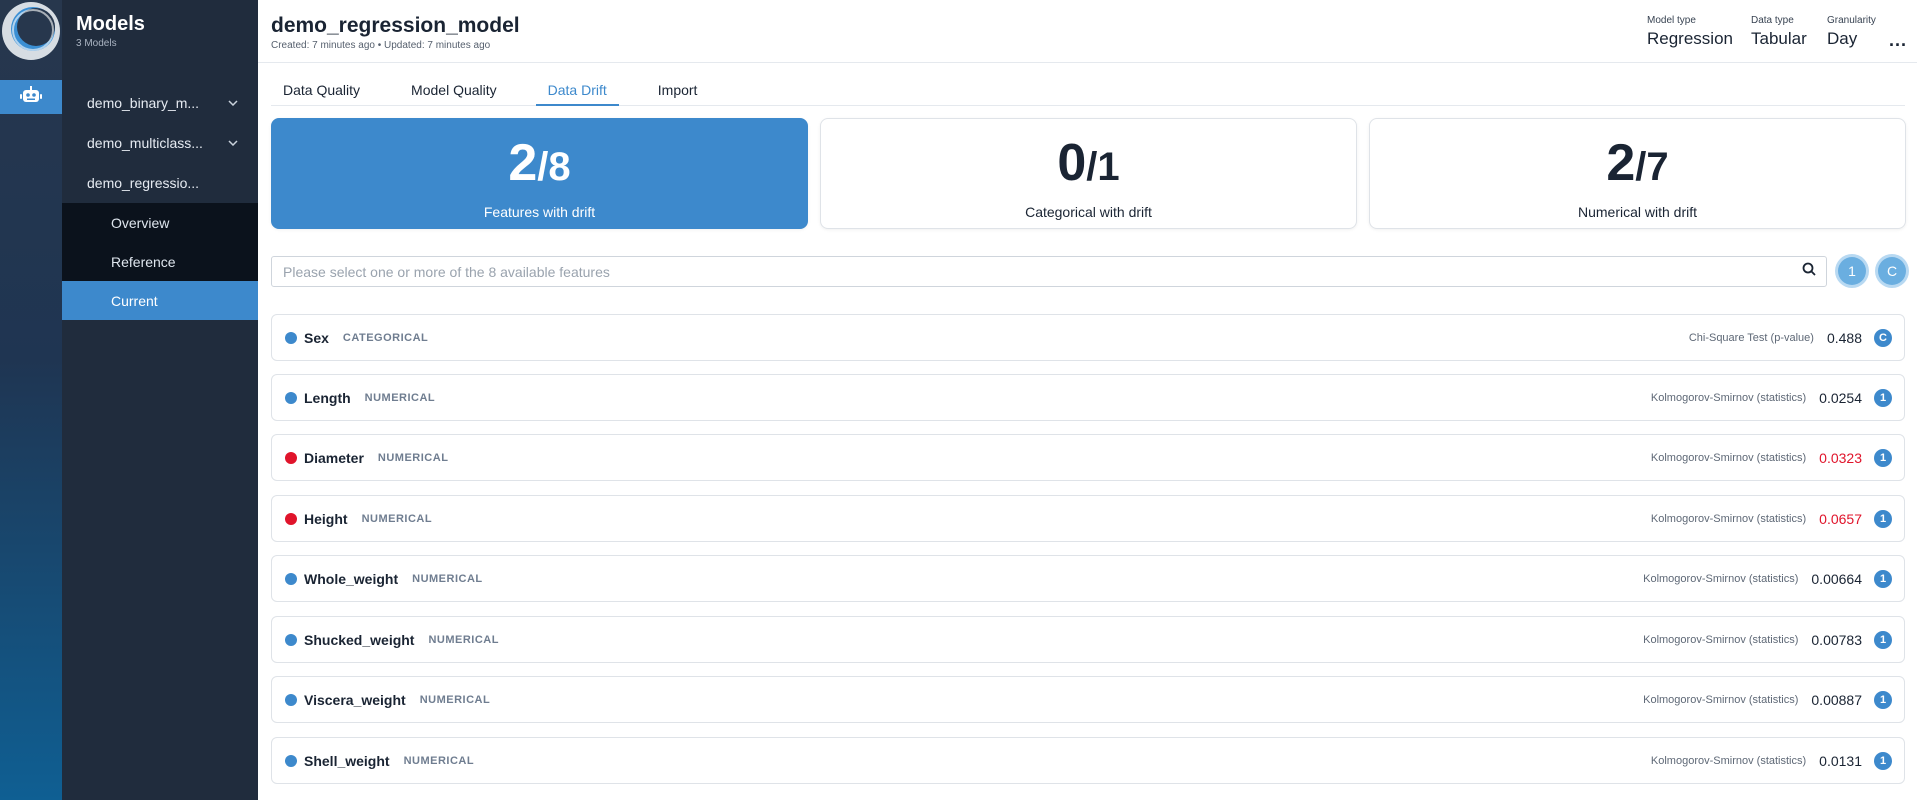 The image size is (1917, 800). I want to click on card-total: /1, so click(1103, 167).